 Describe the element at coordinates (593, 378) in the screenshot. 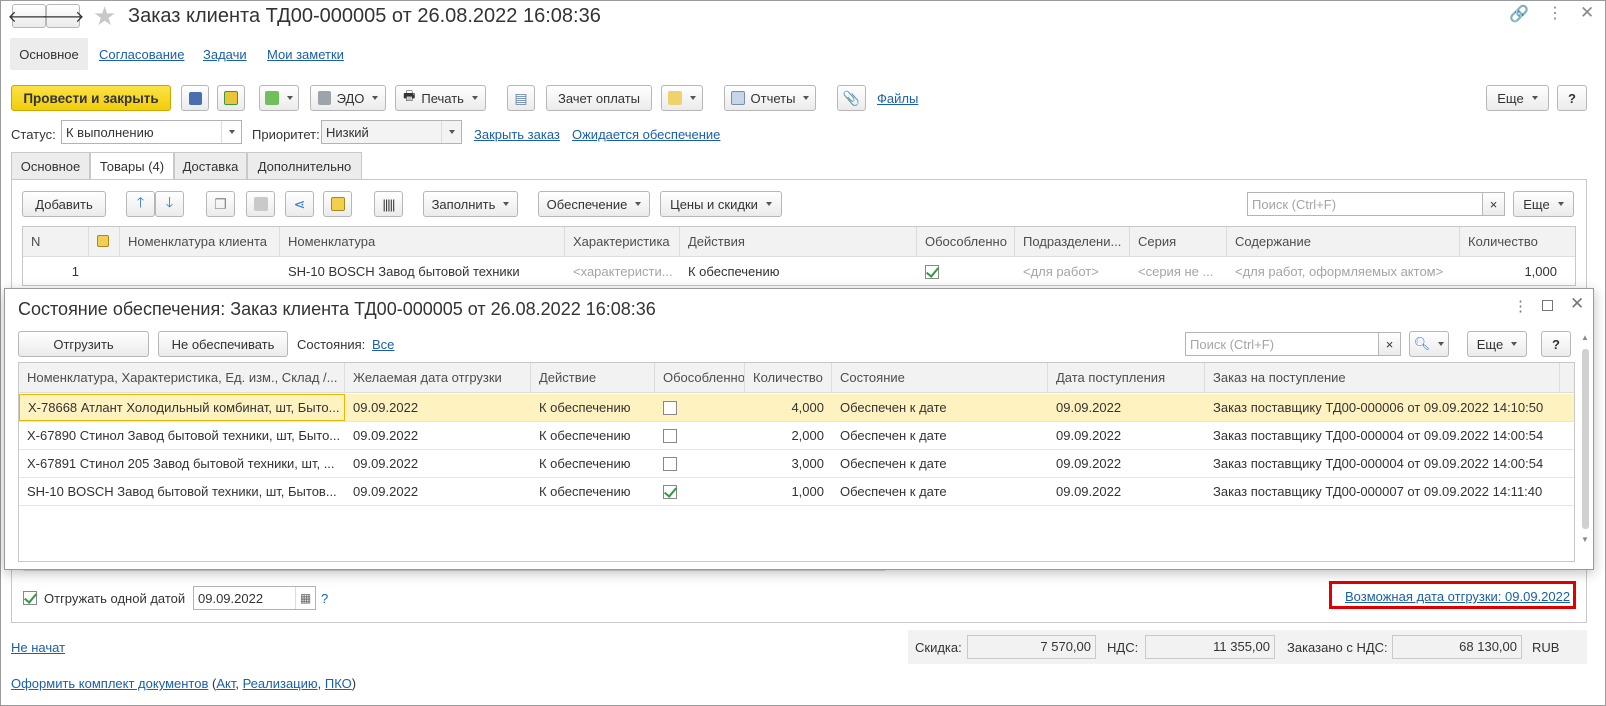

I see `col-action: Действие` at that location.